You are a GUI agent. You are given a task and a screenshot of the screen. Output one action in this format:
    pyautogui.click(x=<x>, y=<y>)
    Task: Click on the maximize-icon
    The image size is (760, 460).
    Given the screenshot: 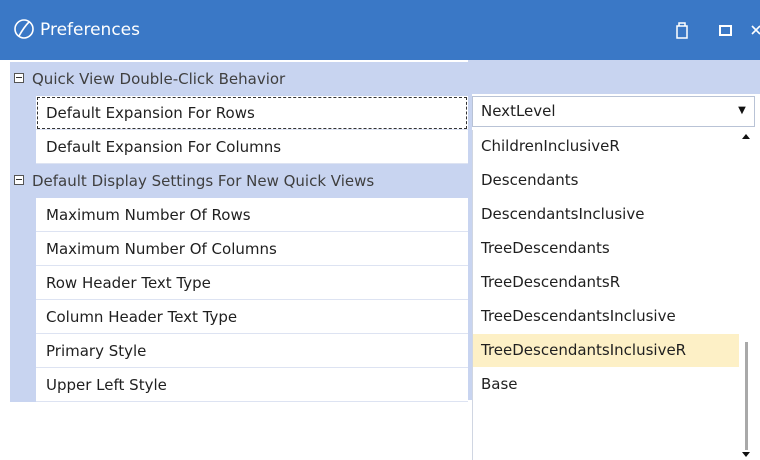 What is the action you would take?
    pyautogui.click(x=725, y=30)
    